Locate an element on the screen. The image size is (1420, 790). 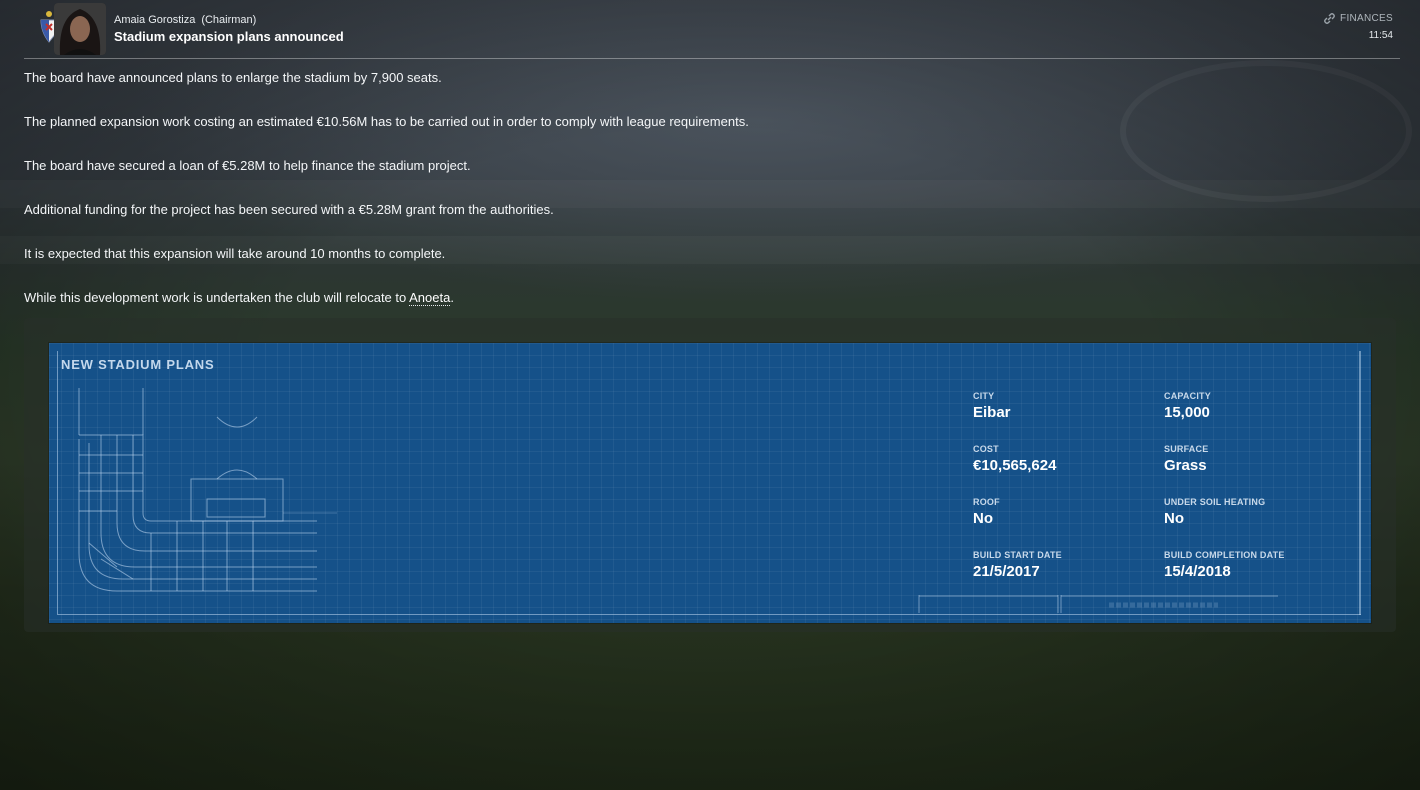
spec-label: UNDER SOIL HEATING is located at coordinates (1215, 502).